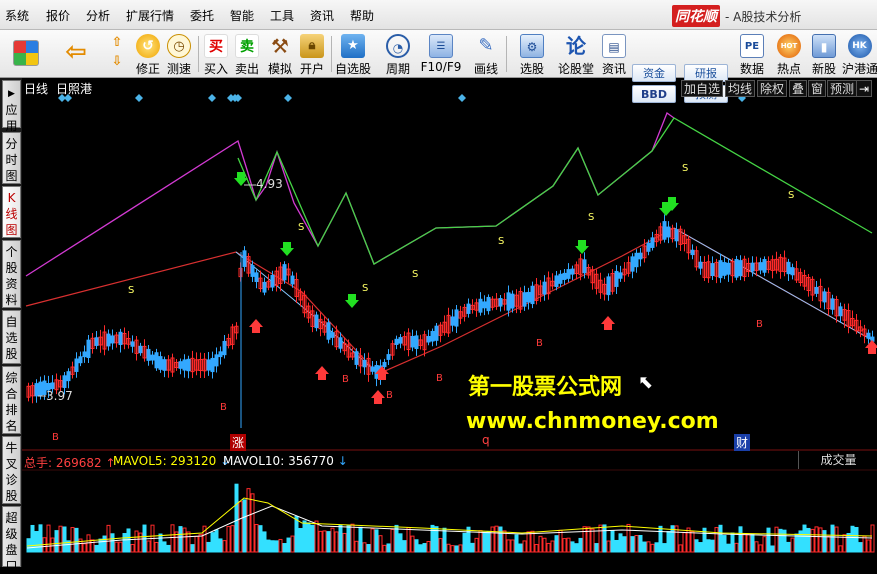 This screenshot has height=574, width=877. What do you see at coordinates (58, 15) in the screenshot?
I see `menu-quote: 报价` at bounding box center [58, 15].